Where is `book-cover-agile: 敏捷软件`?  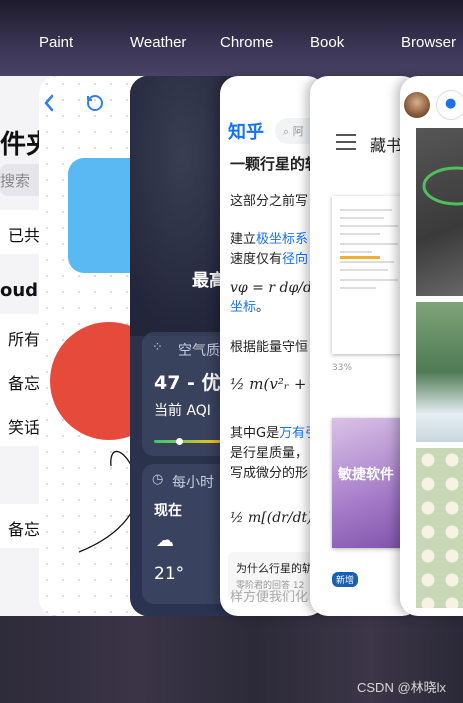
book-cover-agile: 敏捷软件 is located at coordinates (371, 483).